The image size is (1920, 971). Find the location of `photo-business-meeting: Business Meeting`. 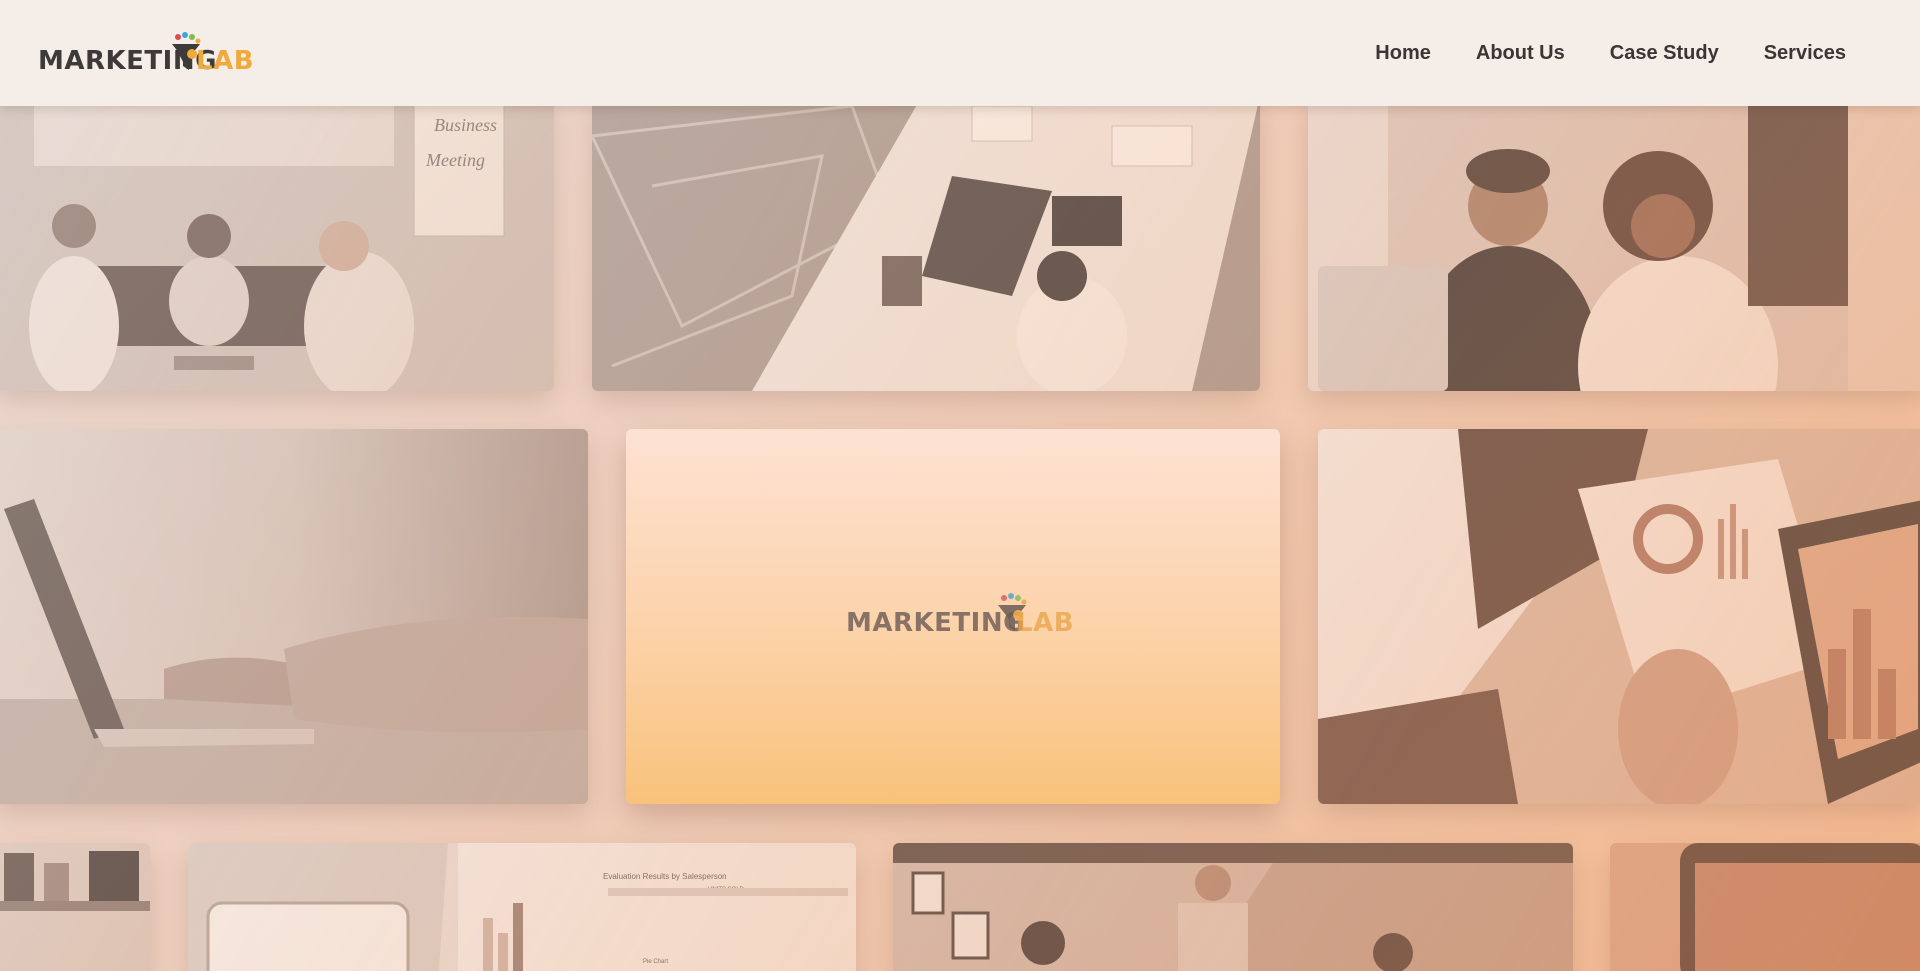

photo-business-meeting: Business Meeting is located at coordinates (277, 243).